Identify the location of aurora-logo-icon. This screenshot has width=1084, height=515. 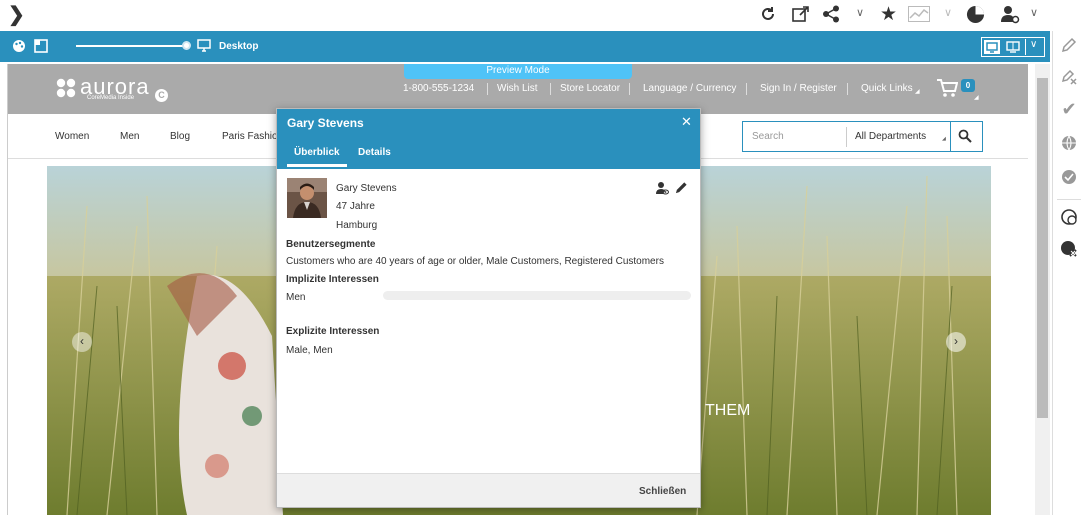
(66, 89).